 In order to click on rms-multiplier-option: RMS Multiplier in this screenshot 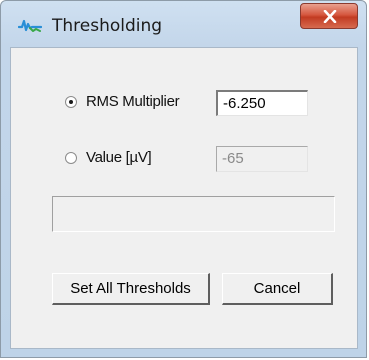, I will do `click(122, 101)`.